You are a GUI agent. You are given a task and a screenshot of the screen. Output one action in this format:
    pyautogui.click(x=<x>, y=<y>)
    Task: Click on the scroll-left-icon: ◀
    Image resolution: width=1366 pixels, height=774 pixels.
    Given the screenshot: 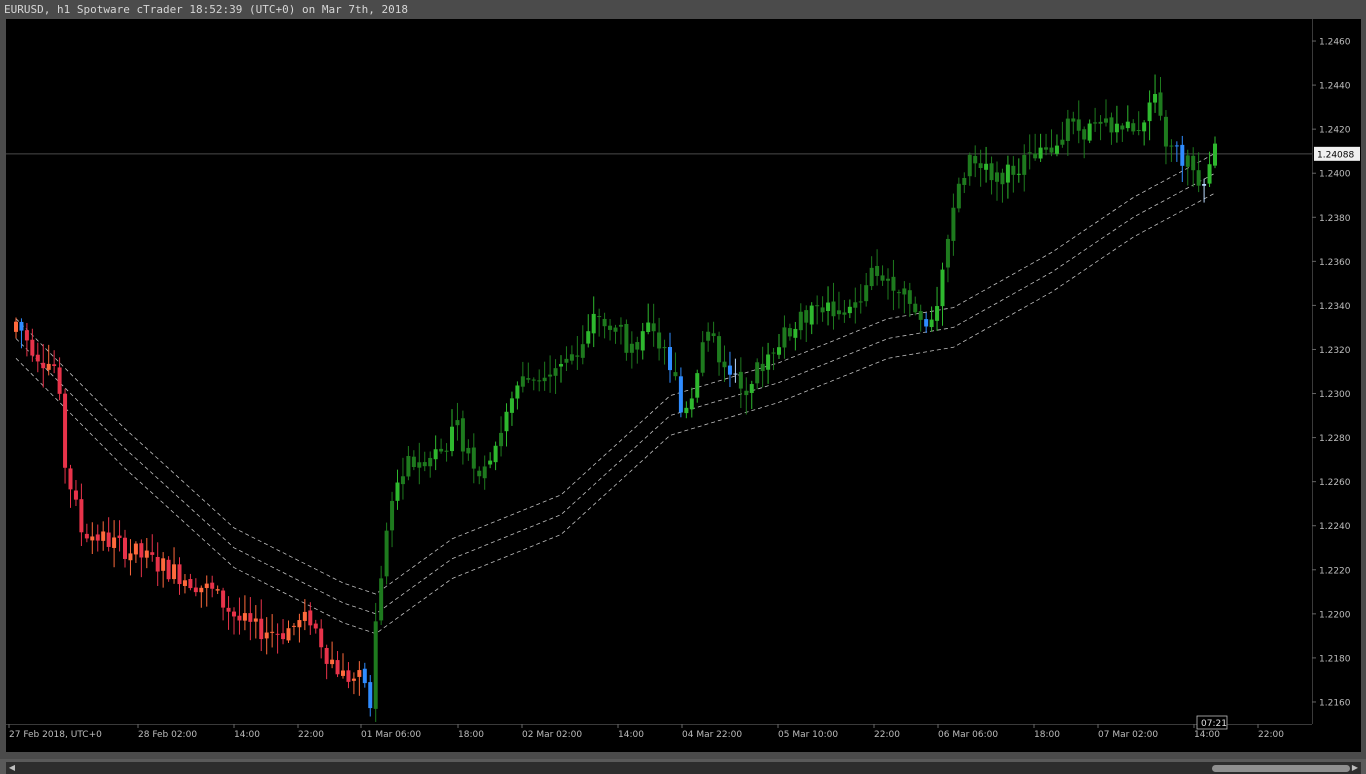 What is the action you would take?
    pyautogui.click(x=12, y=768)
    